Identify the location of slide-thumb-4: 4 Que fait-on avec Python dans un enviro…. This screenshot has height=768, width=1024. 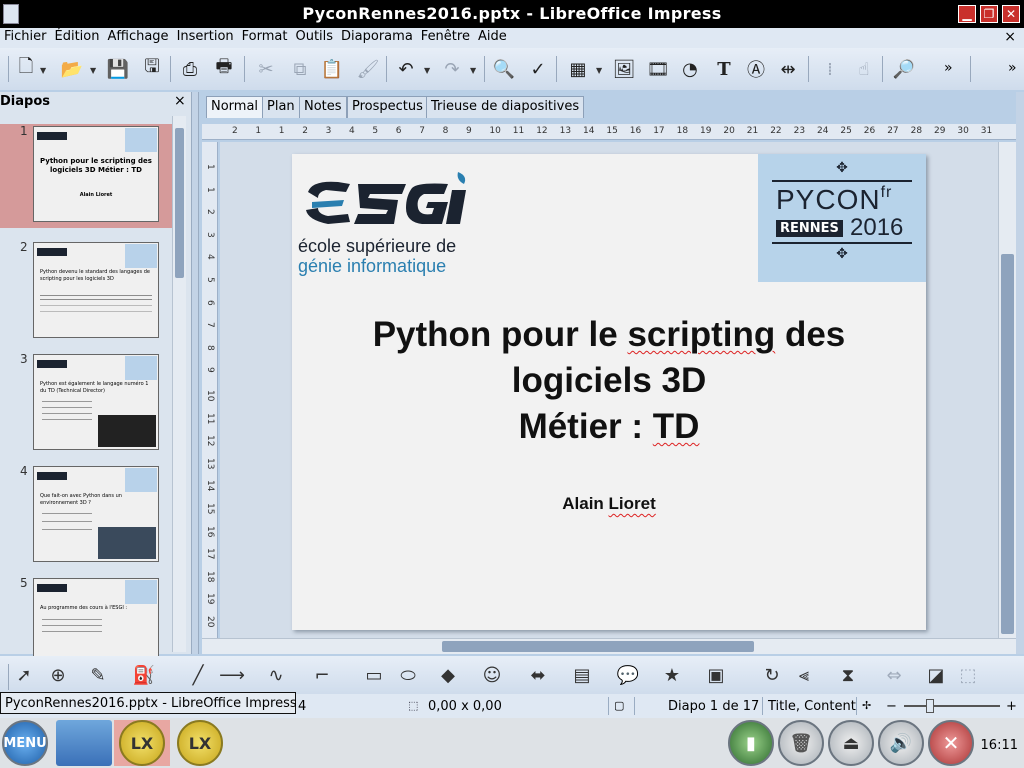
(86, 516).